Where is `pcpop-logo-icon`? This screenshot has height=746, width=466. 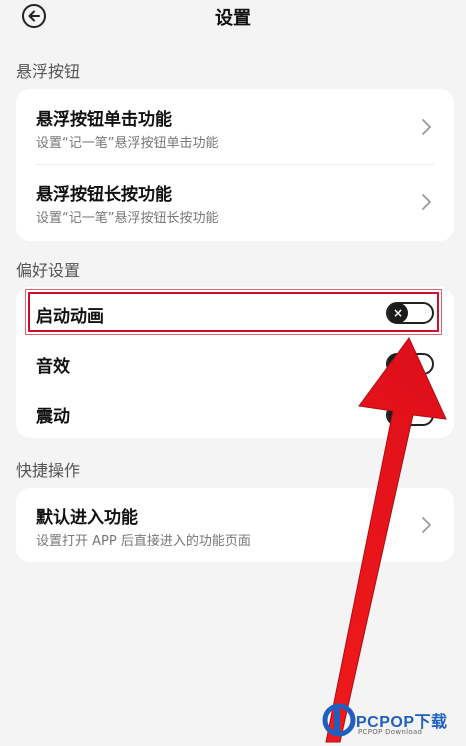 pcpop-logo-icon is located at coordinates (339, 720).